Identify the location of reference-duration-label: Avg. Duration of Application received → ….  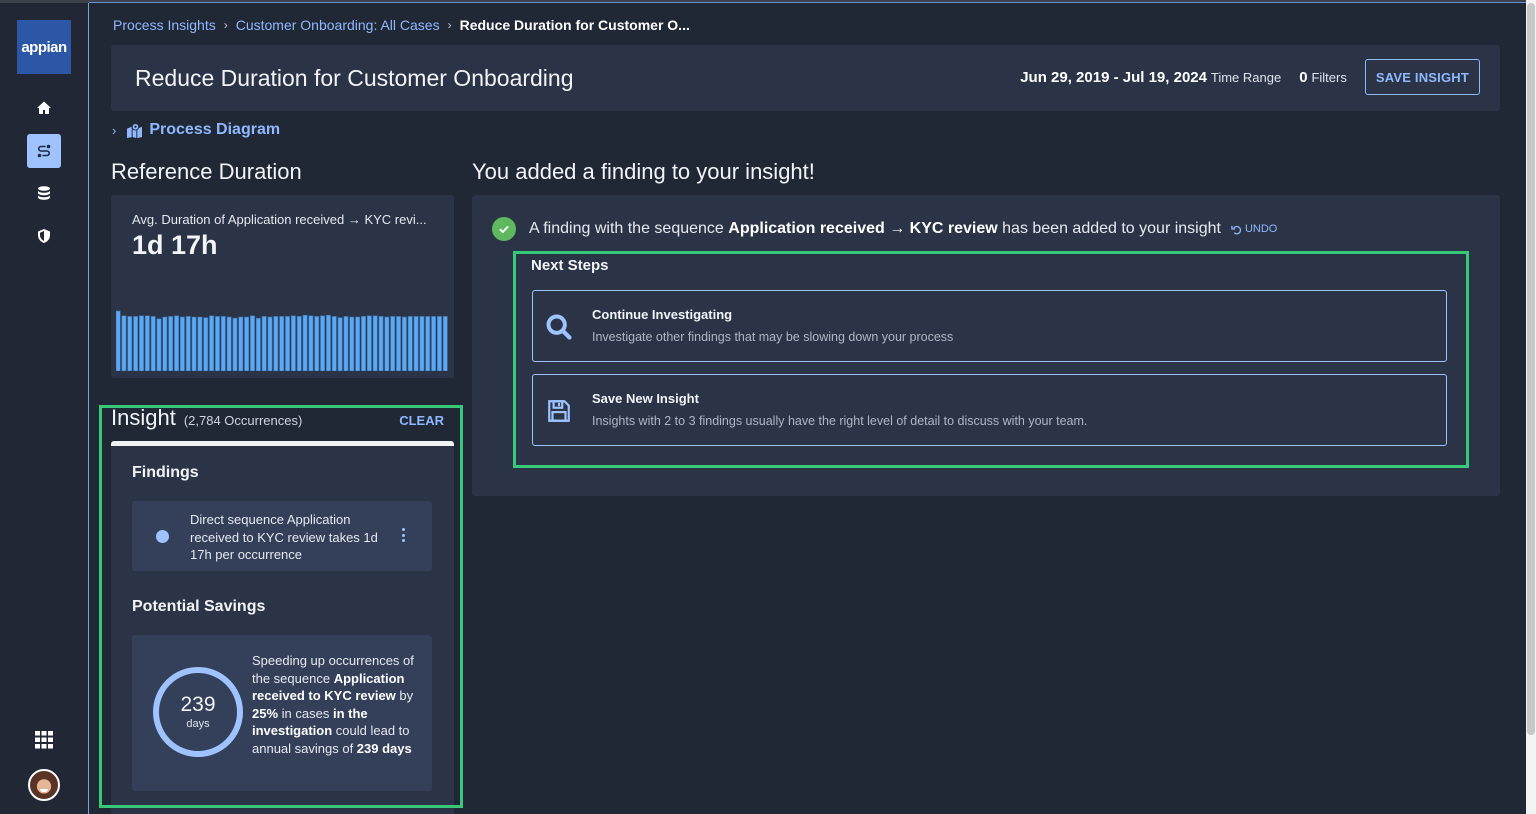
(279, 219).